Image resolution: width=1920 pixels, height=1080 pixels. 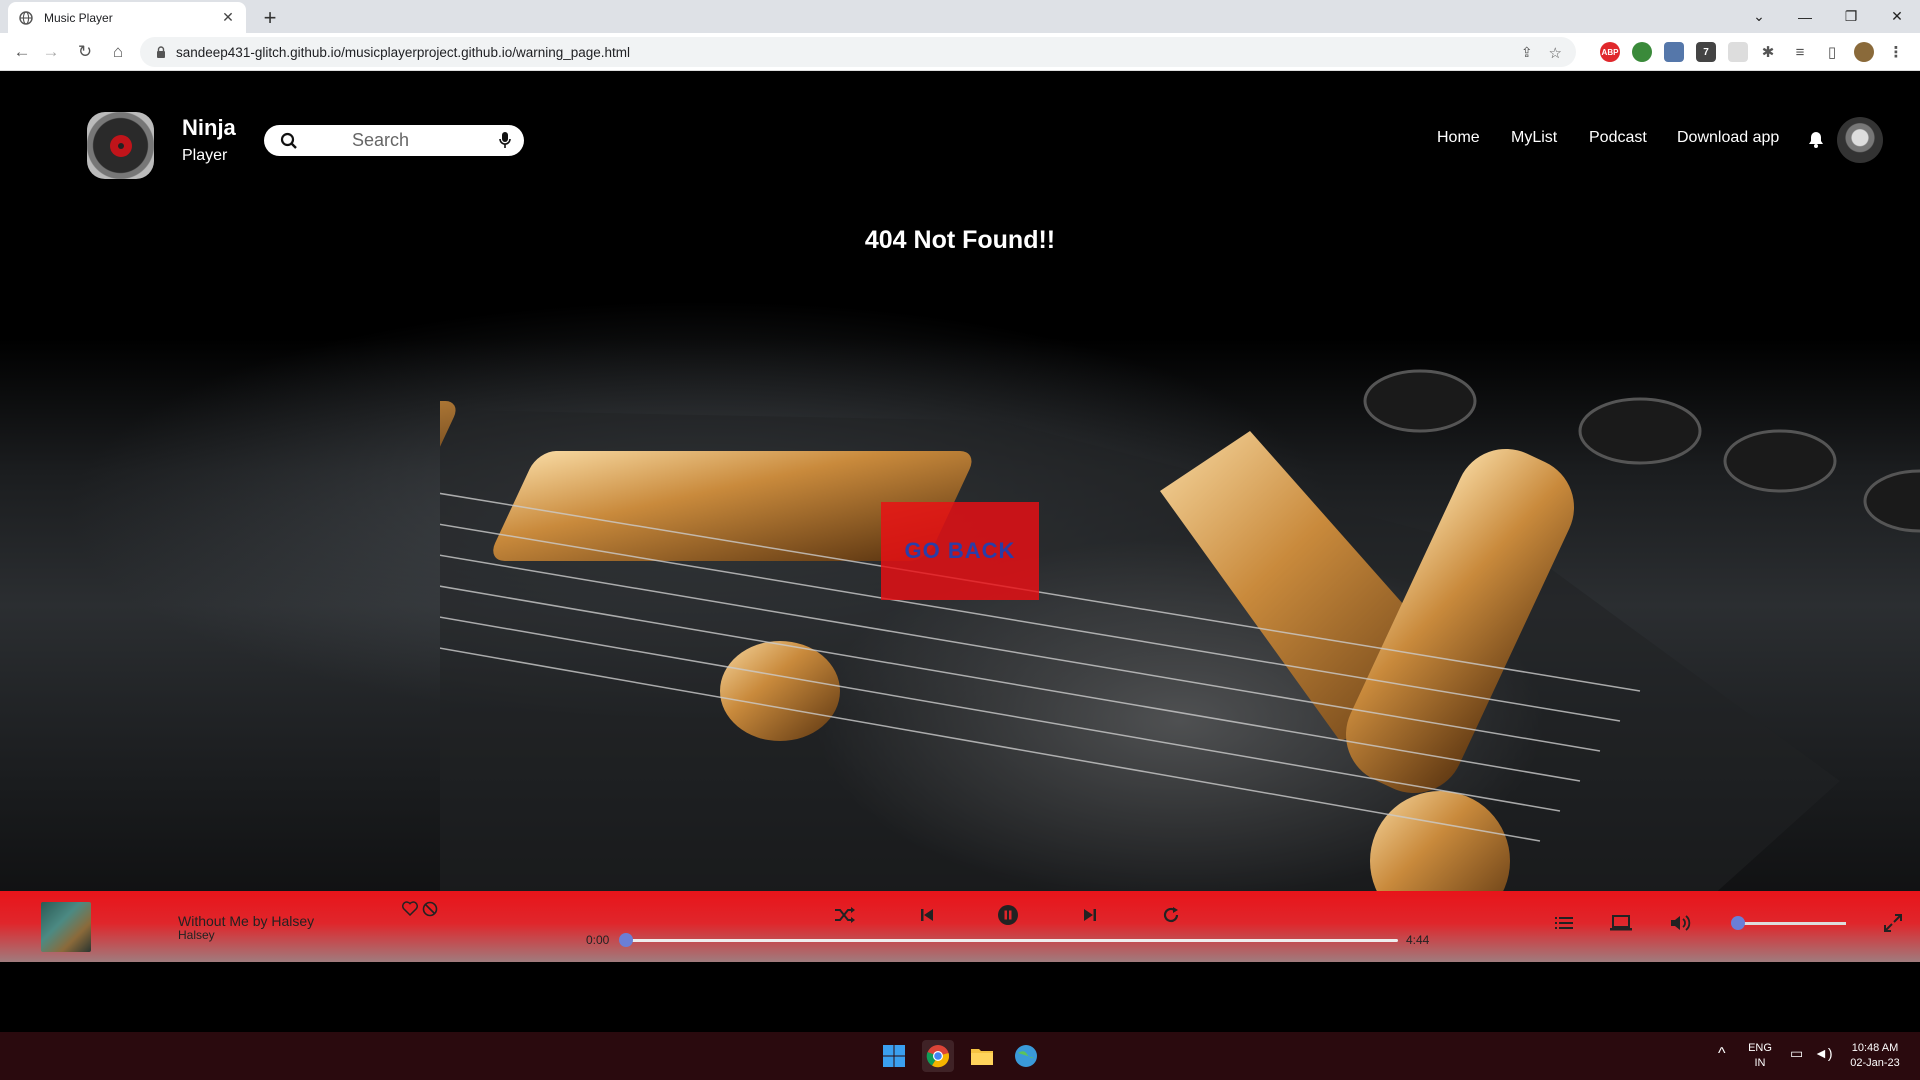 What do you see at coordinates (1893, 923) in the screenshot?
I see `fullscreen-icon` at bounding box center [1893, 923].